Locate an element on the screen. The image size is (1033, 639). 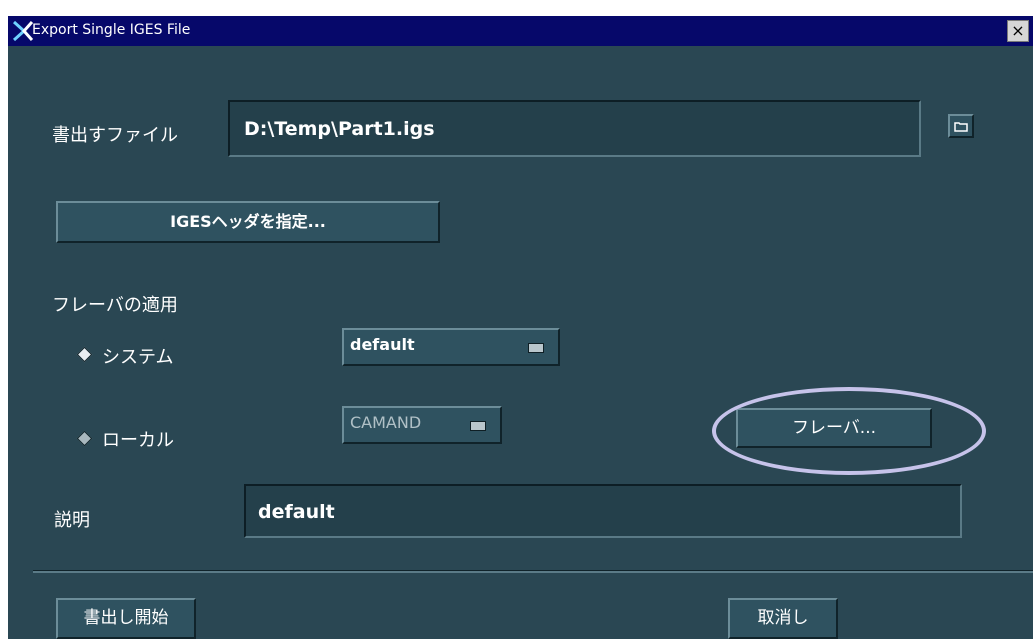
system-label: システム is located at coordinates (138, 357).